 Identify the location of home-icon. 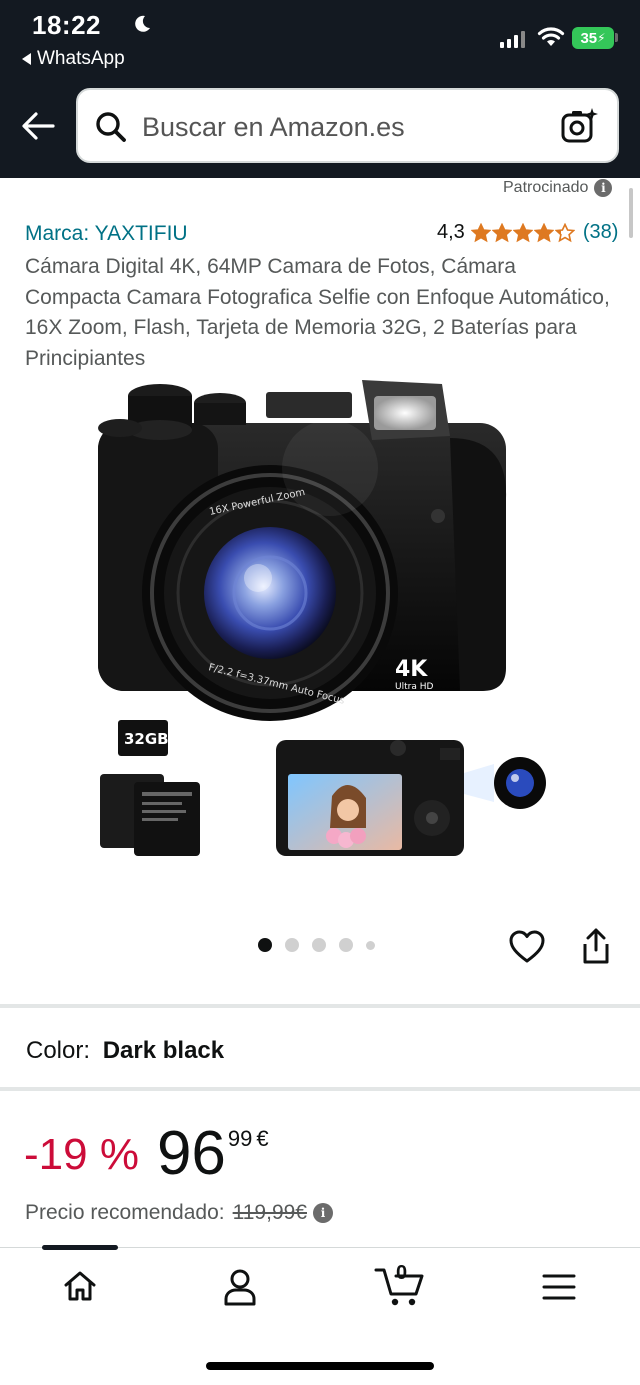
(80, 1286).